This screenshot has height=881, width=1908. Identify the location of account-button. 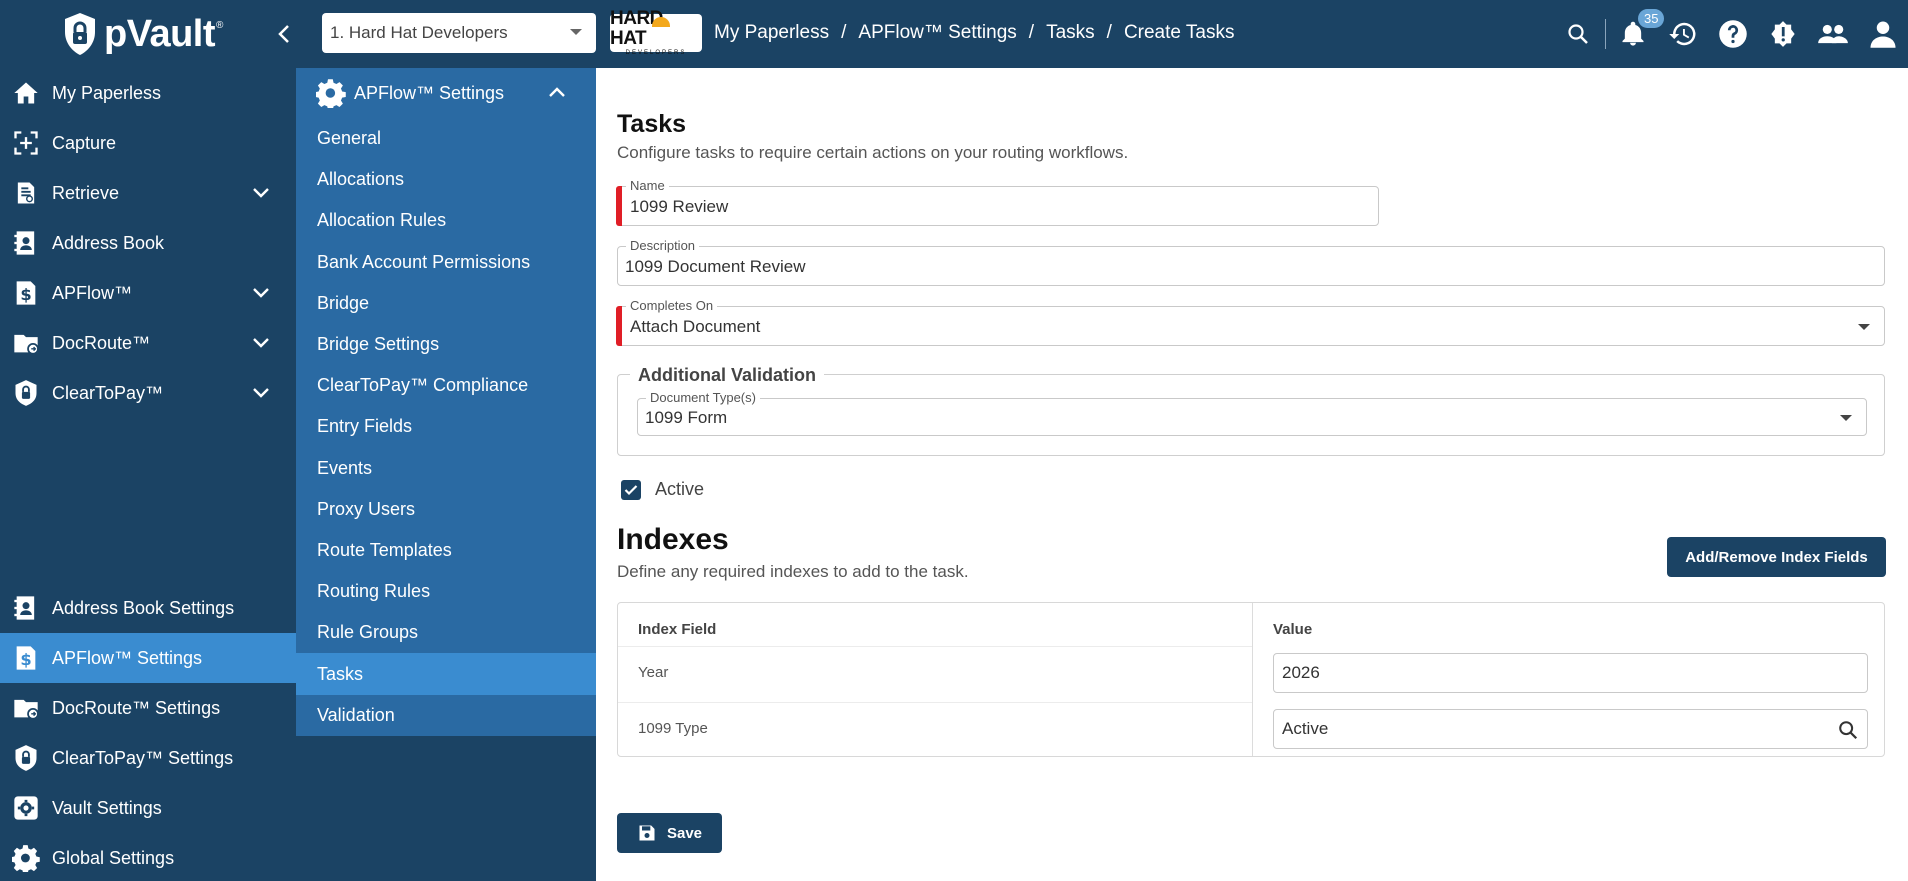
(1883, 34).